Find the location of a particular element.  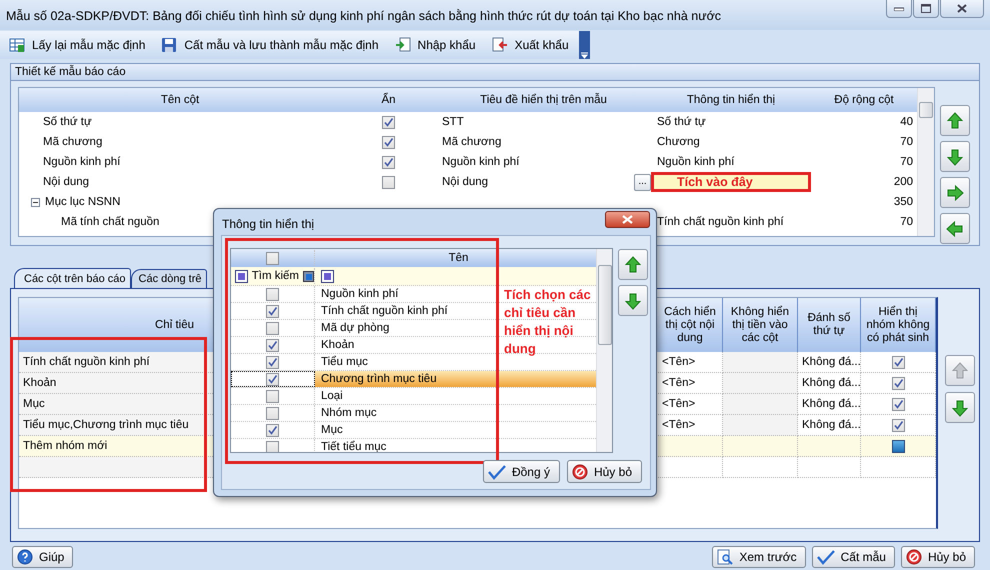

toolbar-button: Nhập khẩu is located at coordinates (434, 45).